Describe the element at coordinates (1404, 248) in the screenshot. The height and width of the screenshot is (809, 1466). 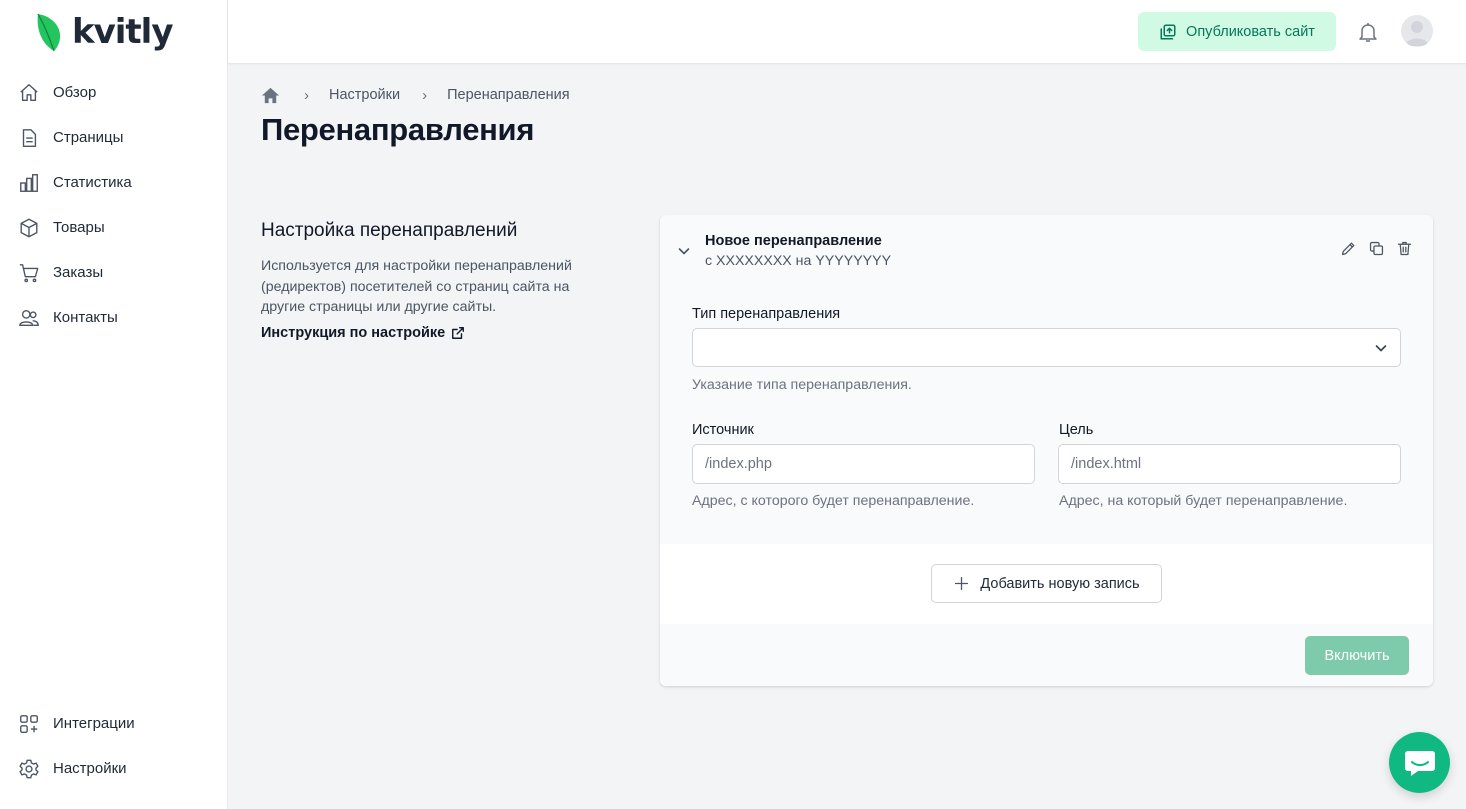
I see `trash-icon` at that location.